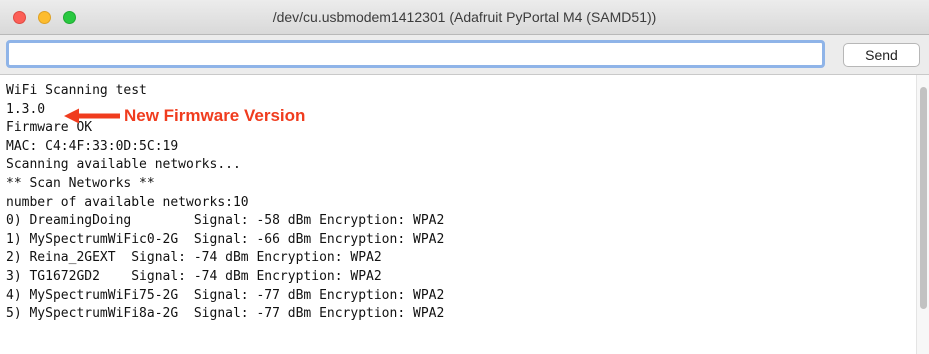 Image resolution: width=929 pixels, height=354 pixels. Describe the element at coordinates (92, 116) in the screenshot. I see `left-arrow-icon` at that location.